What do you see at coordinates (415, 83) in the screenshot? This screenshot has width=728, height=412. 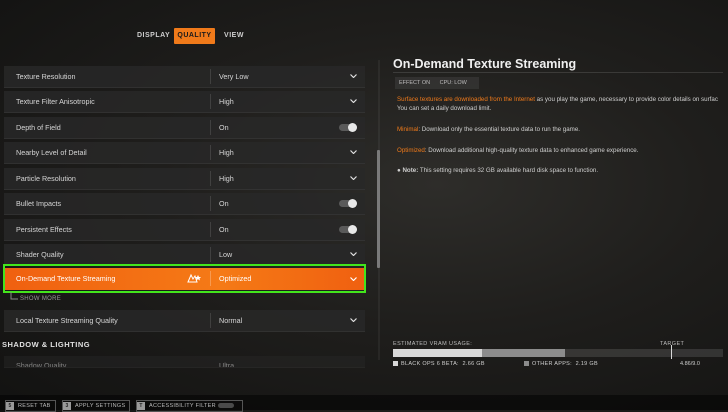 I see `effect-label: EFFECT ON` at bounding box center [415, 83].